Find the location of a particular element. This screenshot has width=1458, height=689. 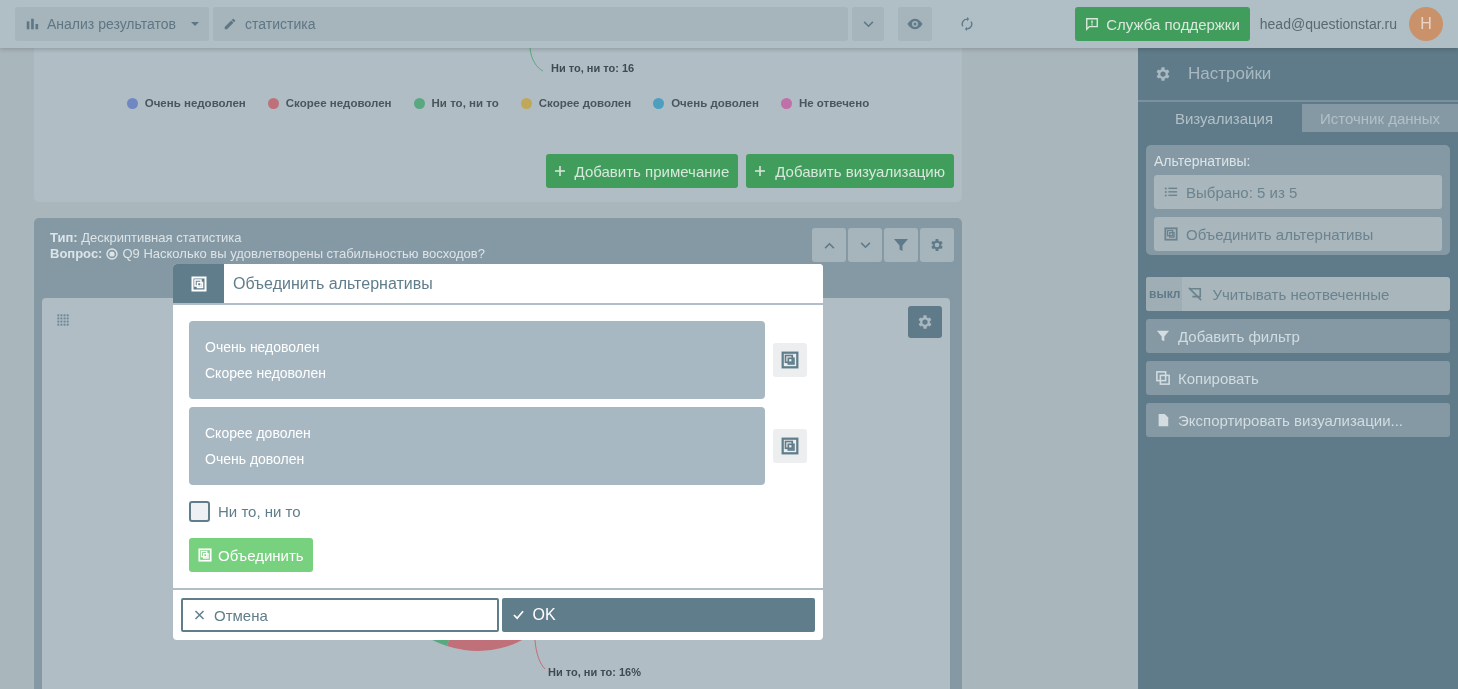

selection-button: Выбрано: 5 из 5 is located at coordinates (1298, 192).